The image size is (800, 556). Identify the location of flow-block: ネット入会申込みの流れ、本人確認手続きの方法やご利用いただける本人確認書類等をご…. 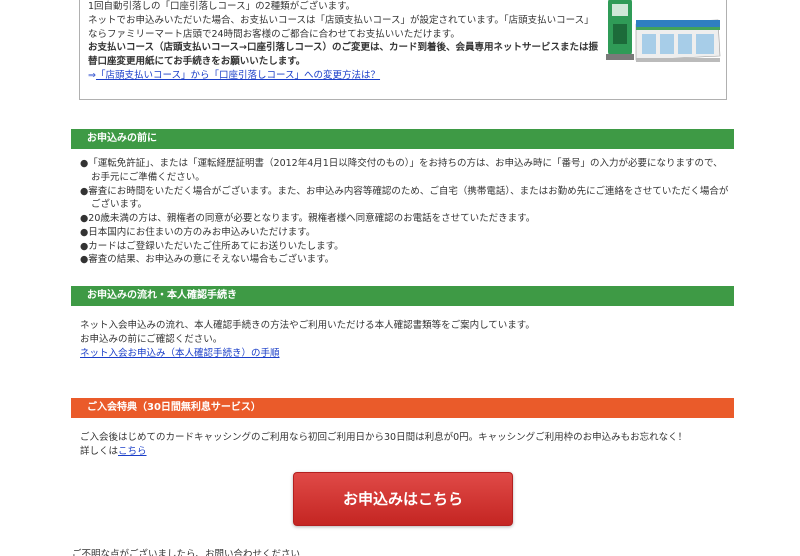
(405, 339).